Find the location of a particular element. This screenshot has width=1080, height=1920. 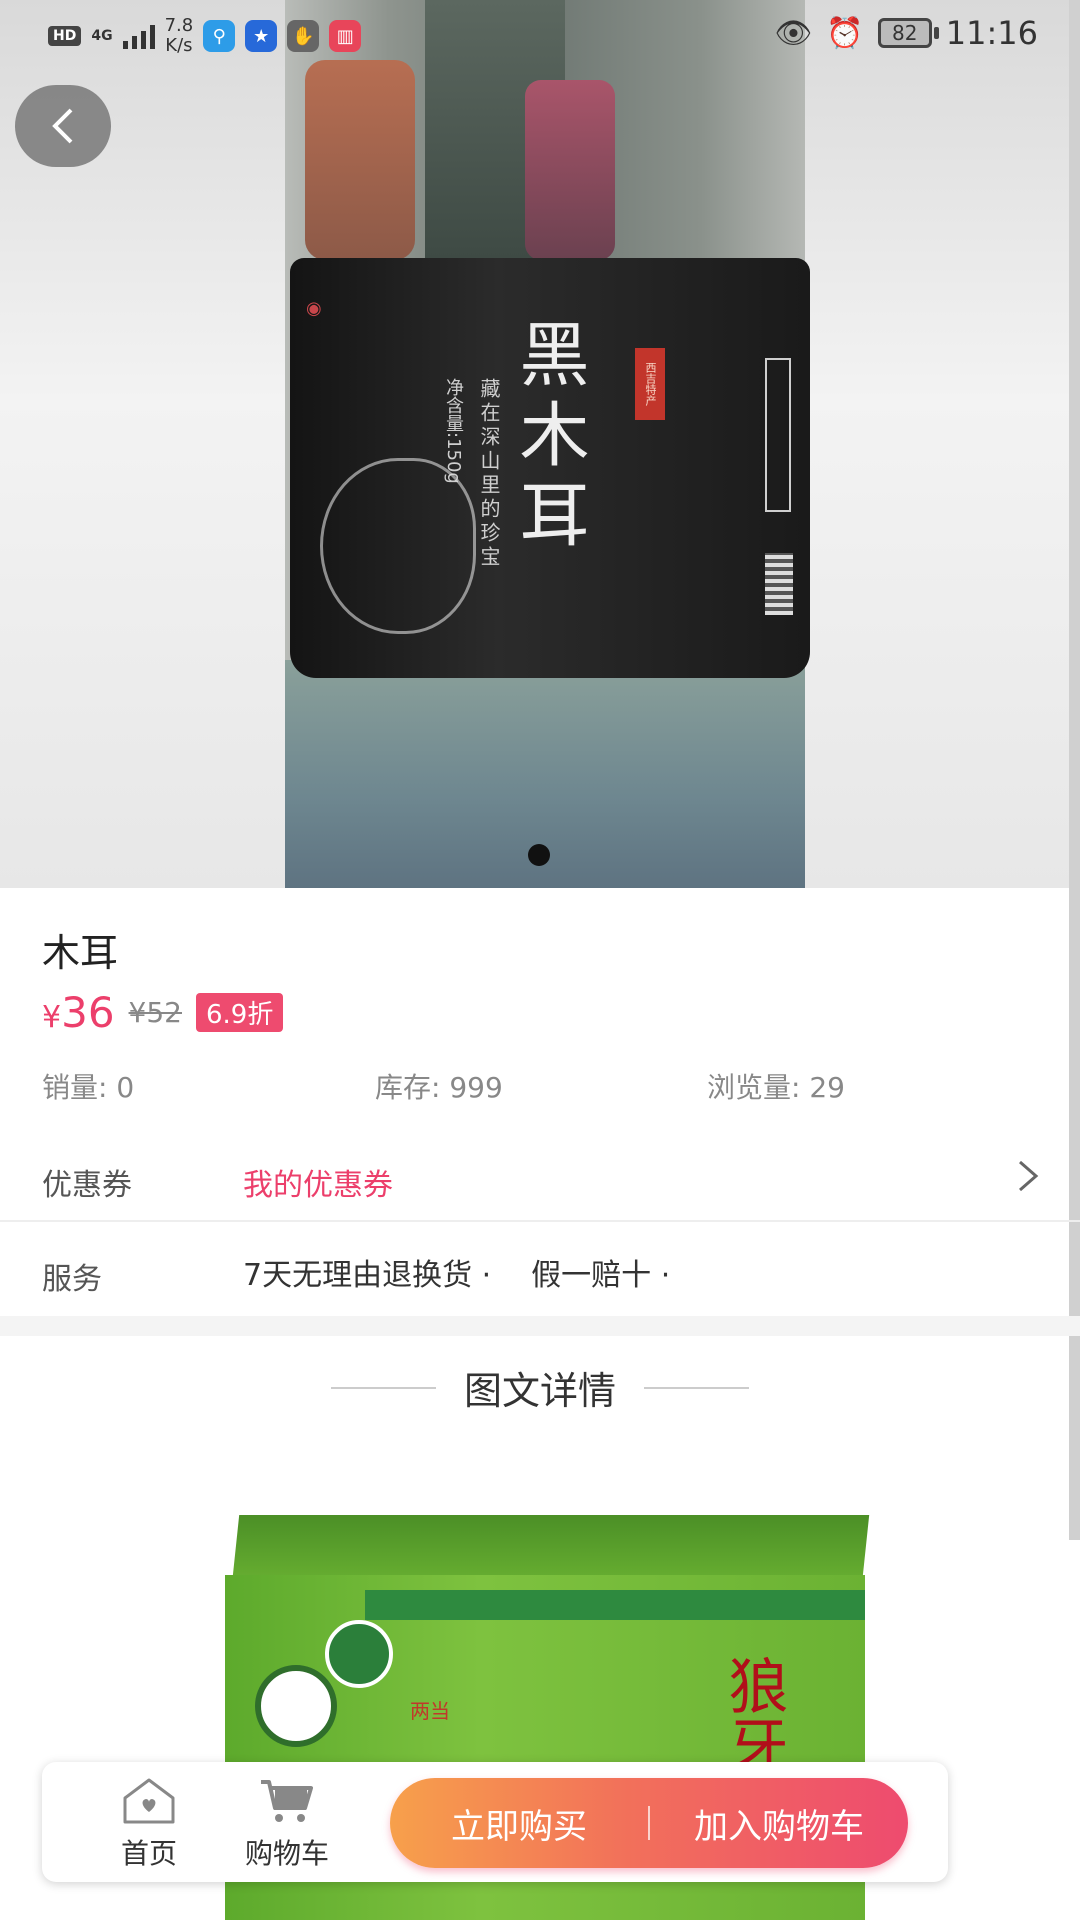

signal-icon is located at coordinates (138, 36).